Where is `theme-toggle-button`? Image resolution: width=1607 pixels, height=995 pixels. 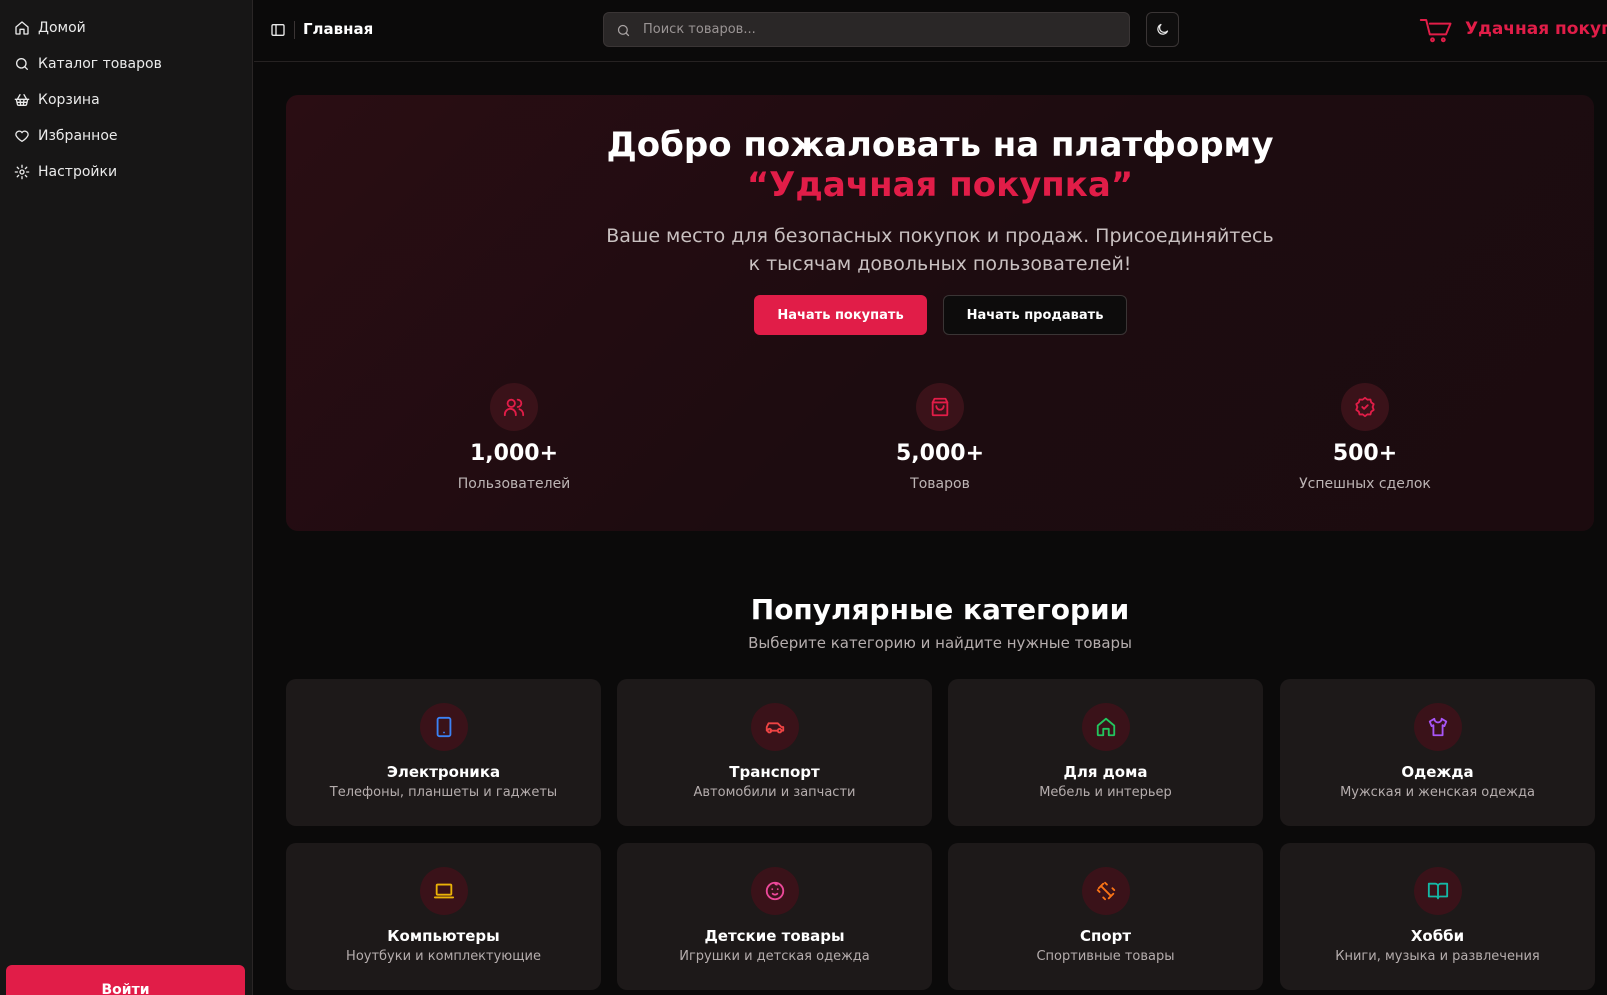
theme-toggle-button is located at coordinates (1162, 29).